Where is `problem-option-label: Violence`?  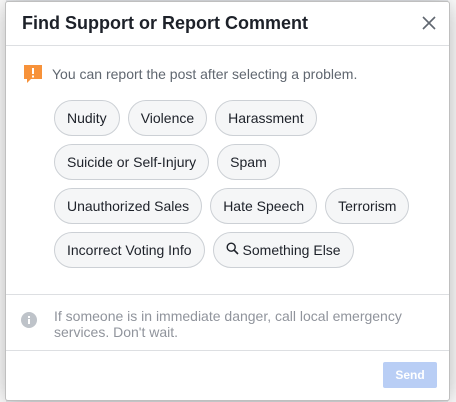
problem-option-label: Violence is located at coordinates (167, 118).